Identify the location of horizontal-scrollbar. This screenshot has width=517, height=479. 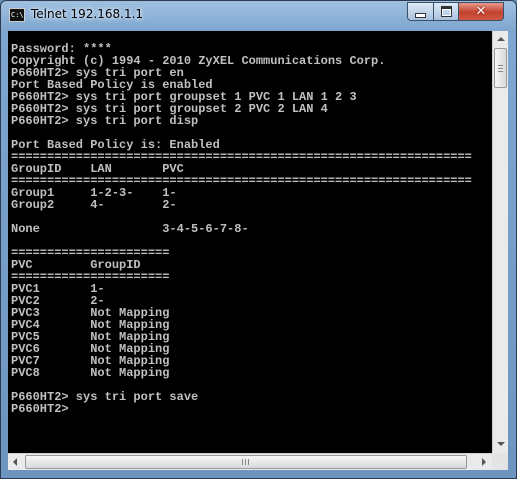
(250, 461).